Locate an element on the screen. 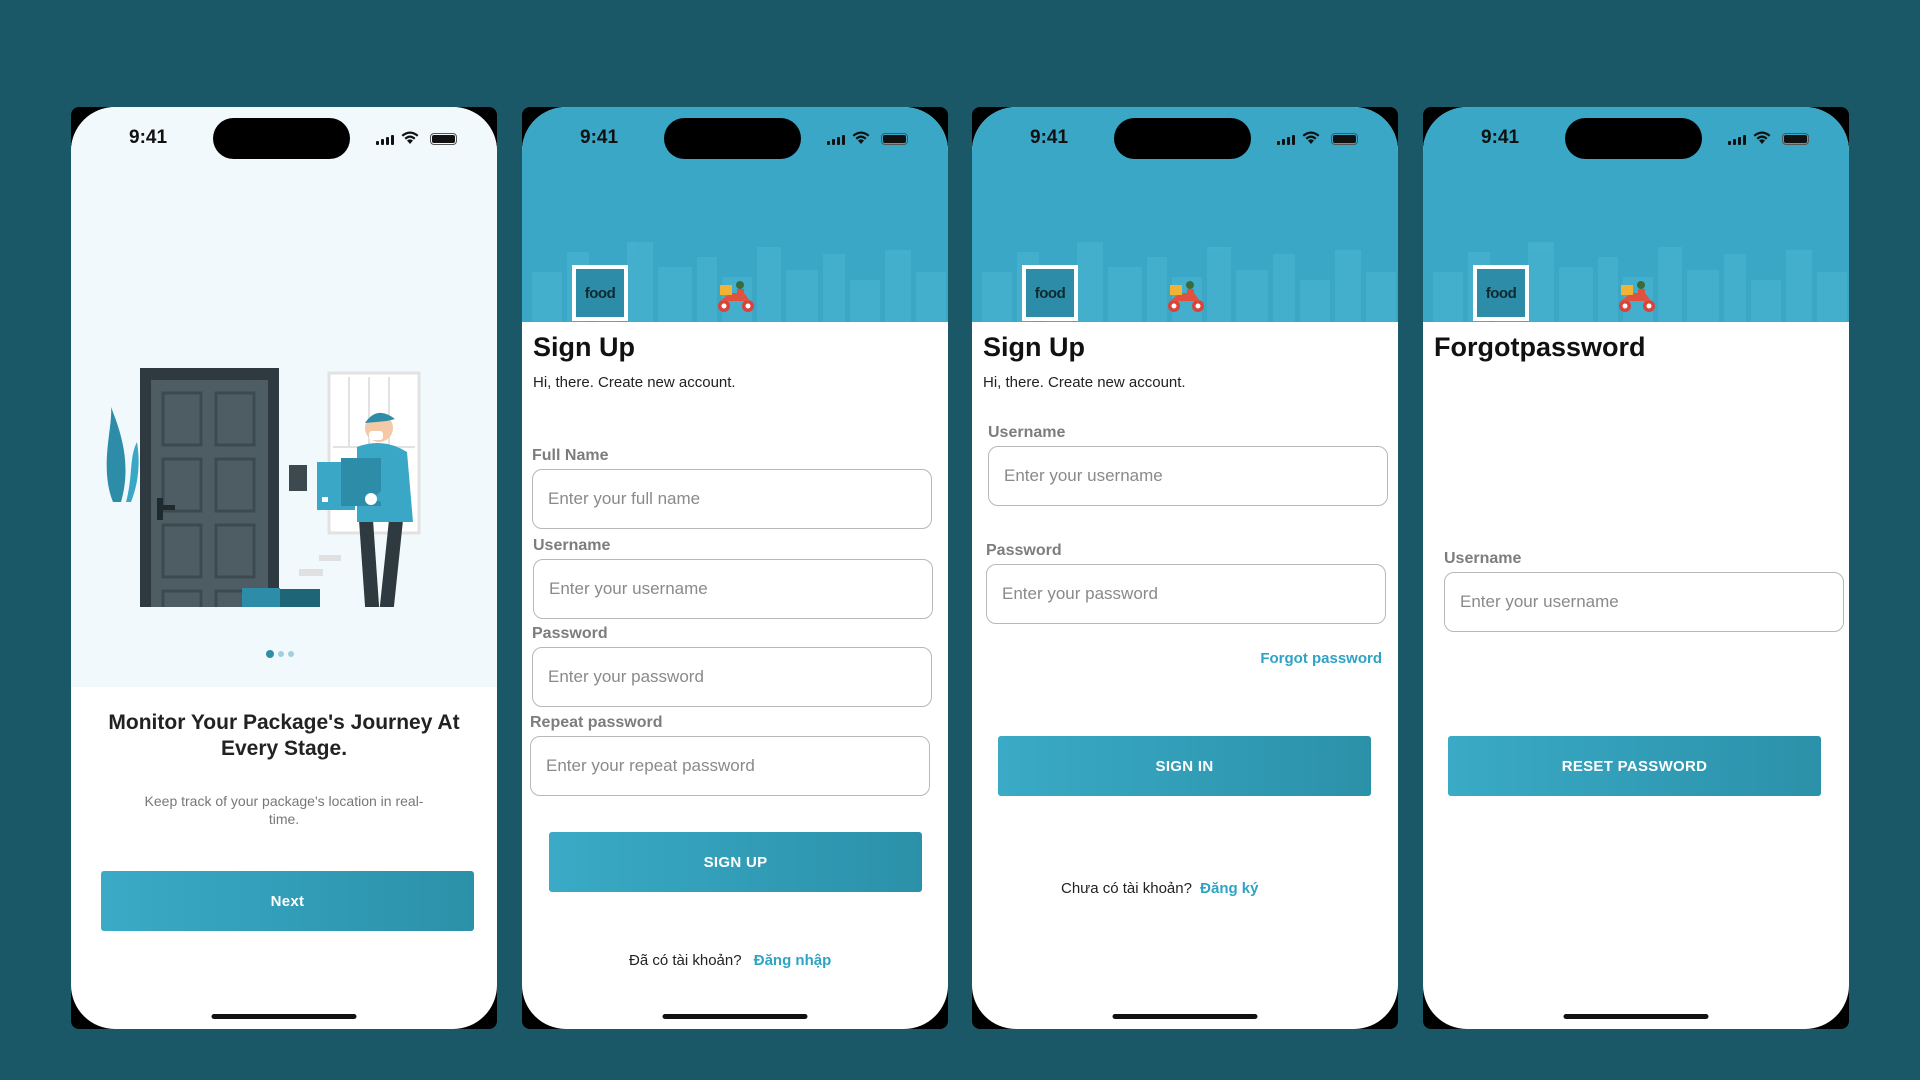  full-name-label: Full Name is located at coordinates (570, 455).